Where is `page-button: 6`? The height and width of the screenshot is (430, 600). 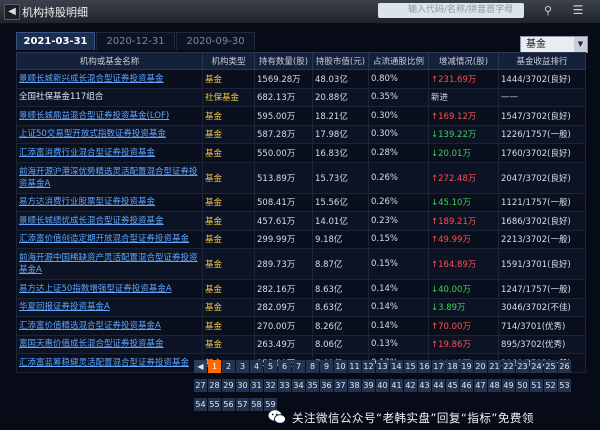 page-button: 6 is located at coordinates (284, 366).